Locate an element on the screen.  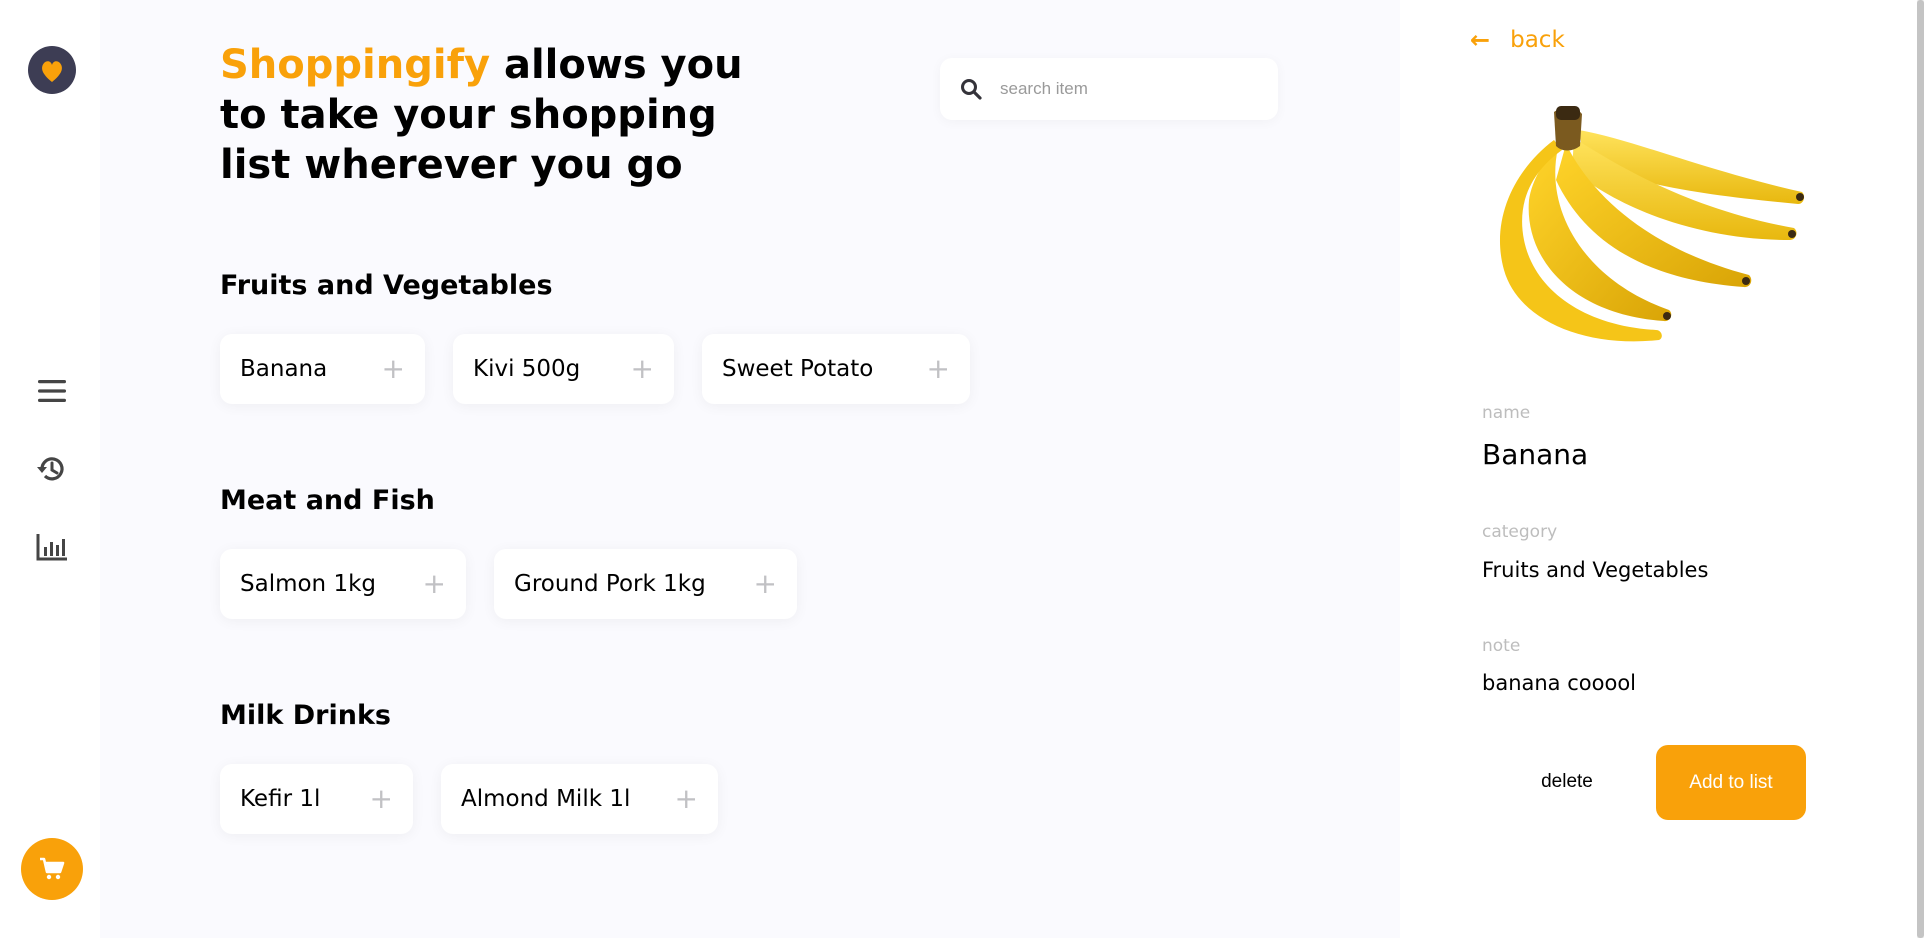
item-card: Banana + is located at coordinates (322, 369).